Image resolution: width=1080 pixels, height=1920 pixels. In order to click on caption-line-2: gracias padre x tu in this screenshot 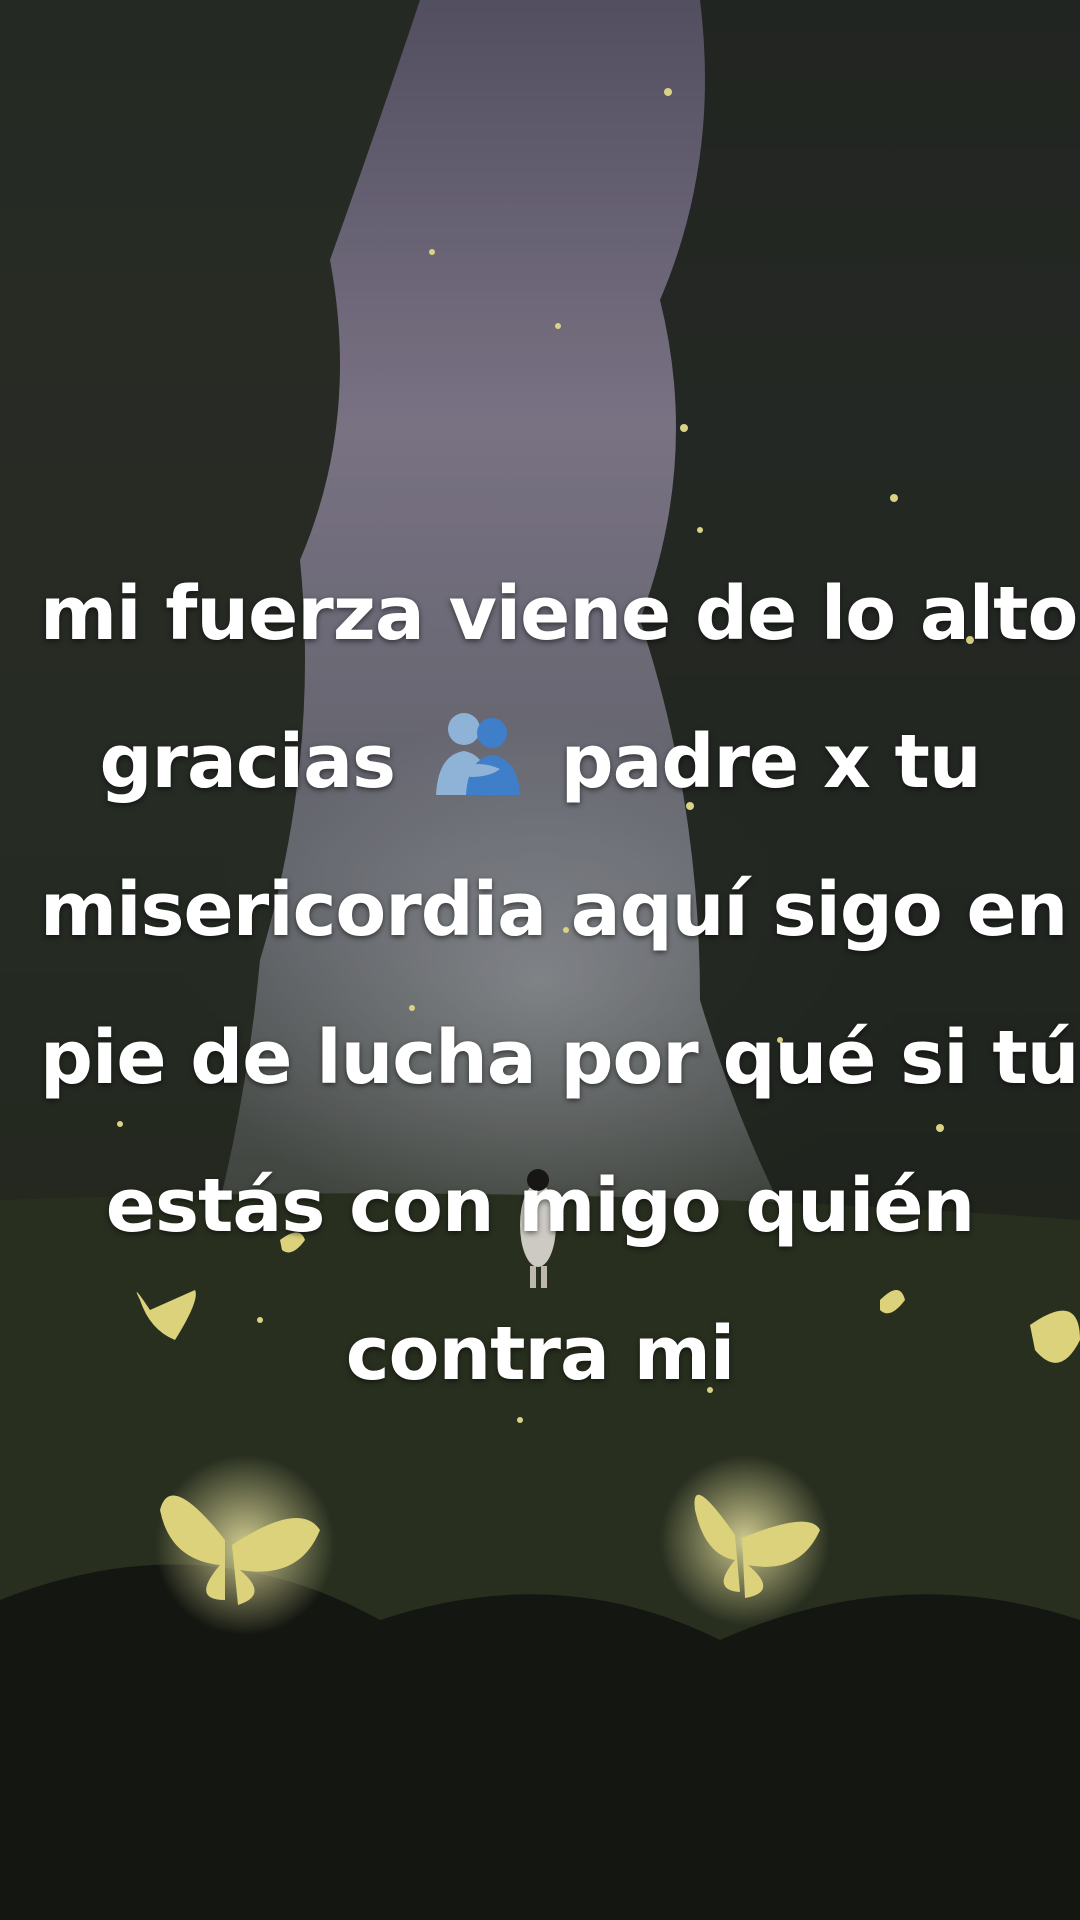, I will do `click(540, 762)`.